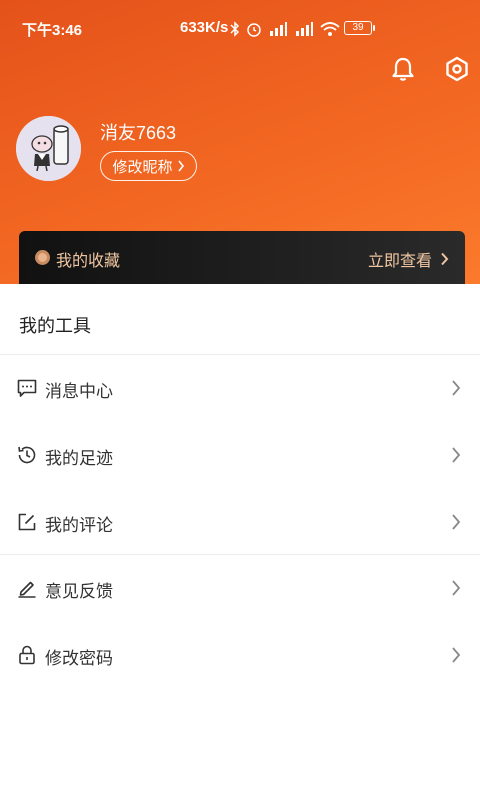 This screenshot has width=480, height=800. Describe the element at coordinates (240, 655) in the screenshot. I see `menu-item-change-password: 修改密码` at that location.